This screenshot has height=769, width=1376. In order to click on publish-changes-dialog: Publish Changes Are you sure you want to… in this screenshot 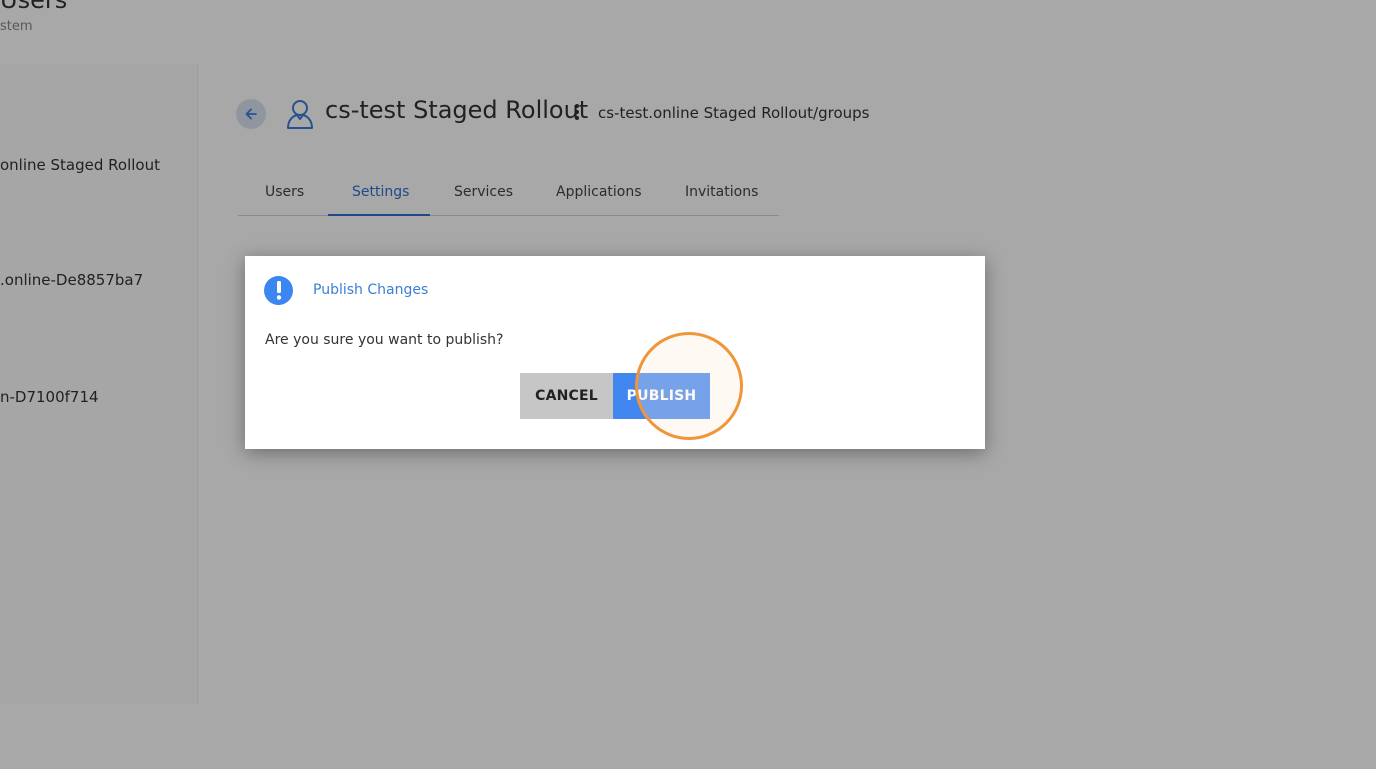, I will do `click(615, 352)`.